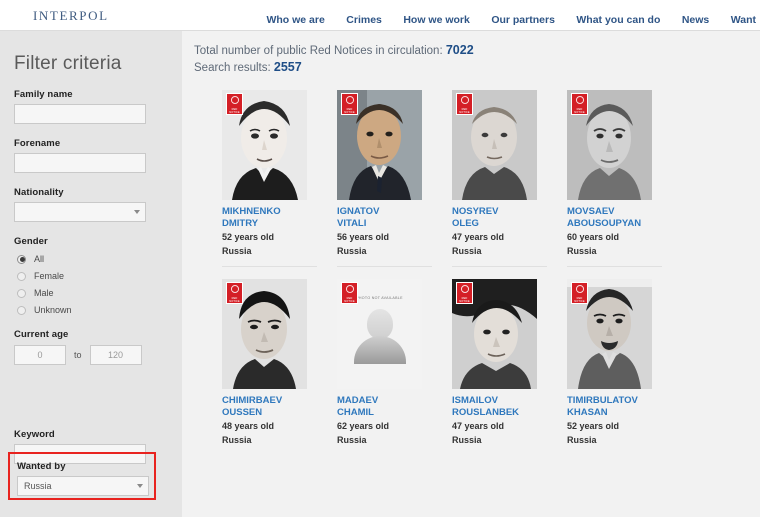  What do you see at coordinates (287, 67) in the screenshot?
I see `search-results-value: 2557` at bounding box center [287, 67].